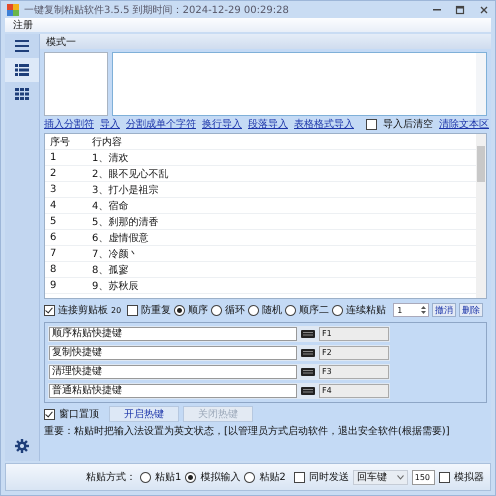  What do you see at coordinates (366, 310) in the screenshot?
I see `radio-label: 连续粘贴` at bounding box center [366, 310].